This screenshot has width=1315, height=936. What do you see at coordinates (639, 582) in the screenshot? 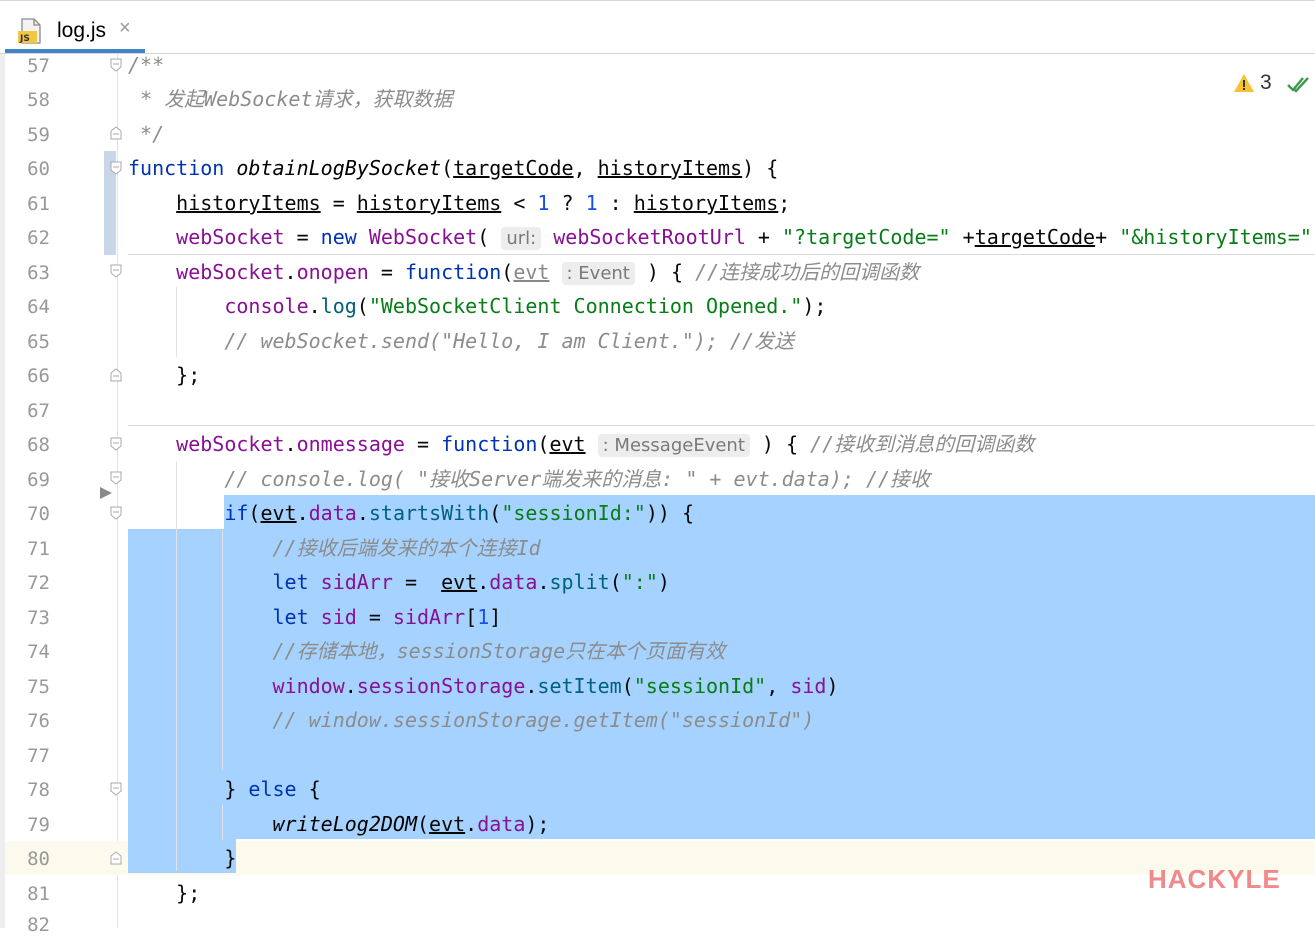
I see `code-token: ":"` at bounding box center [639, 582].